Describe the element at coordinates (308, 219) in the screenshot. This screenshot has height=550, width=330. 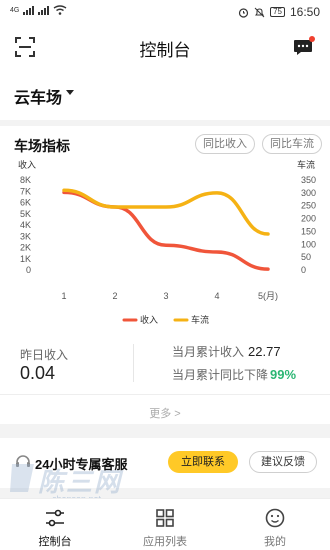
I see `right-tick-label: 200` at that location.